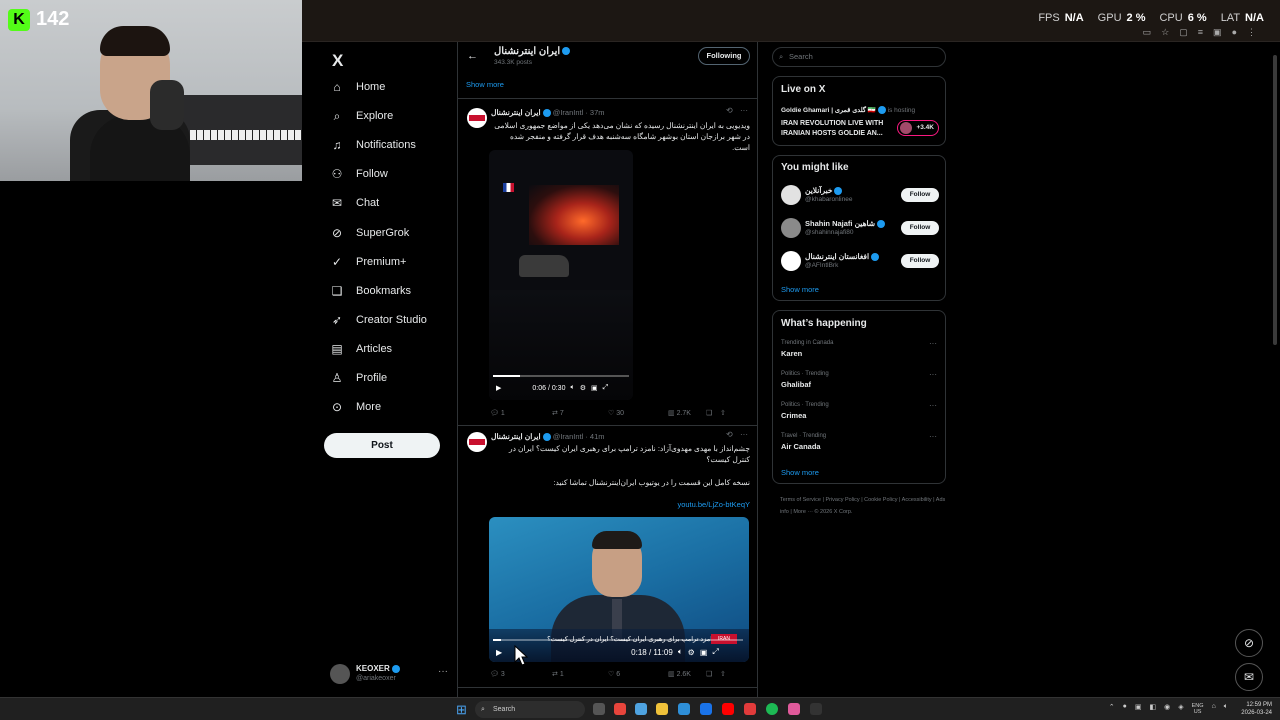 Image resolution: width=1280 pixels, height=720 pixels. What do you see at coordinates (1153, 709) in the screenshot?
I see `tray-app-icon: ◧` at bounding box center [1153, 709].